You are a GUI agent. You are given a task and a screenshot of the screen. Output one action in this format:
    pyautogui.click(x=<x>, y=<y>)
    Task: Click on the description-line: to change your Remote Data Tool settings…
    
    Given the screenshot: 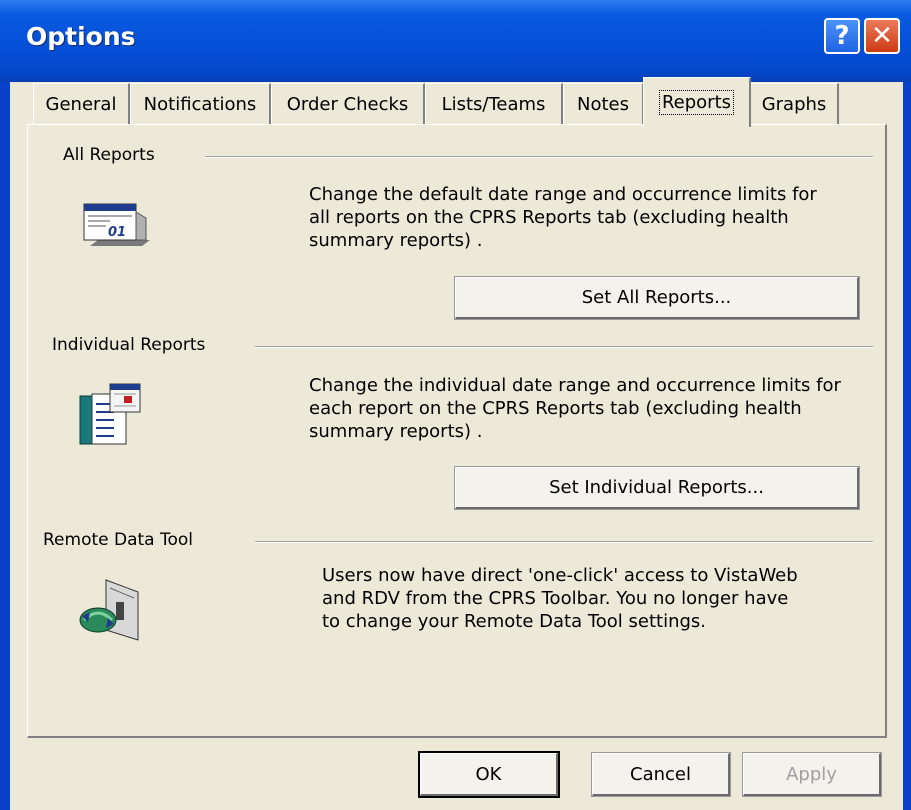 What is the action you would take?
    pyautogui.click(x=514, y=621)
    